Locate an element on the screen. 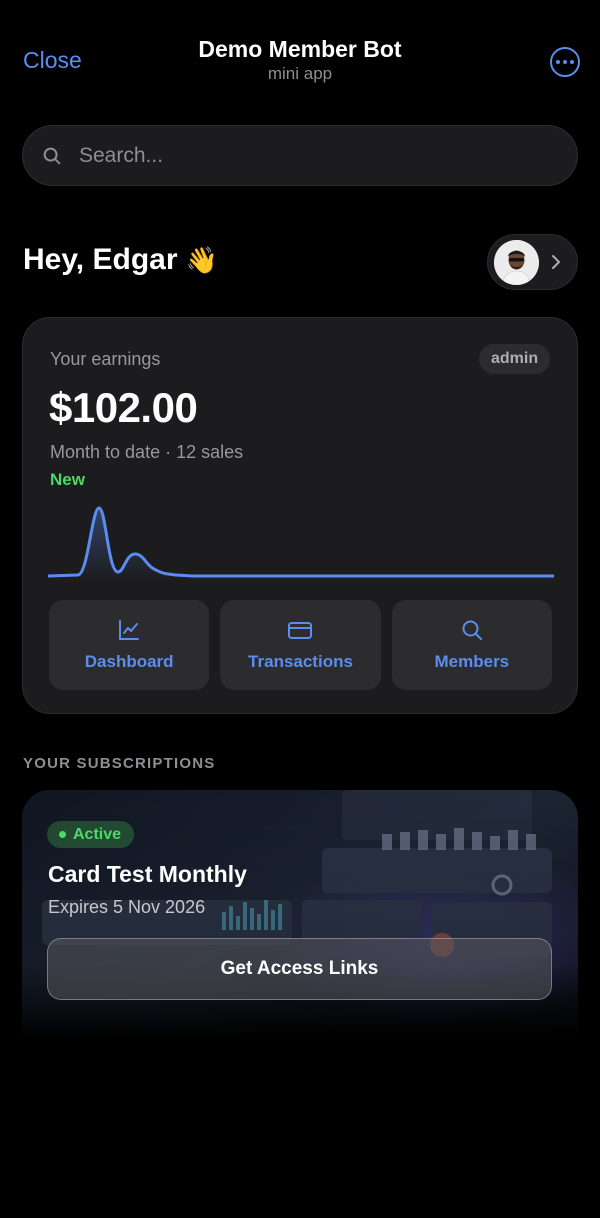  top-bar: Close Demo Member Bot mini app is located at coordinates (300, 55).